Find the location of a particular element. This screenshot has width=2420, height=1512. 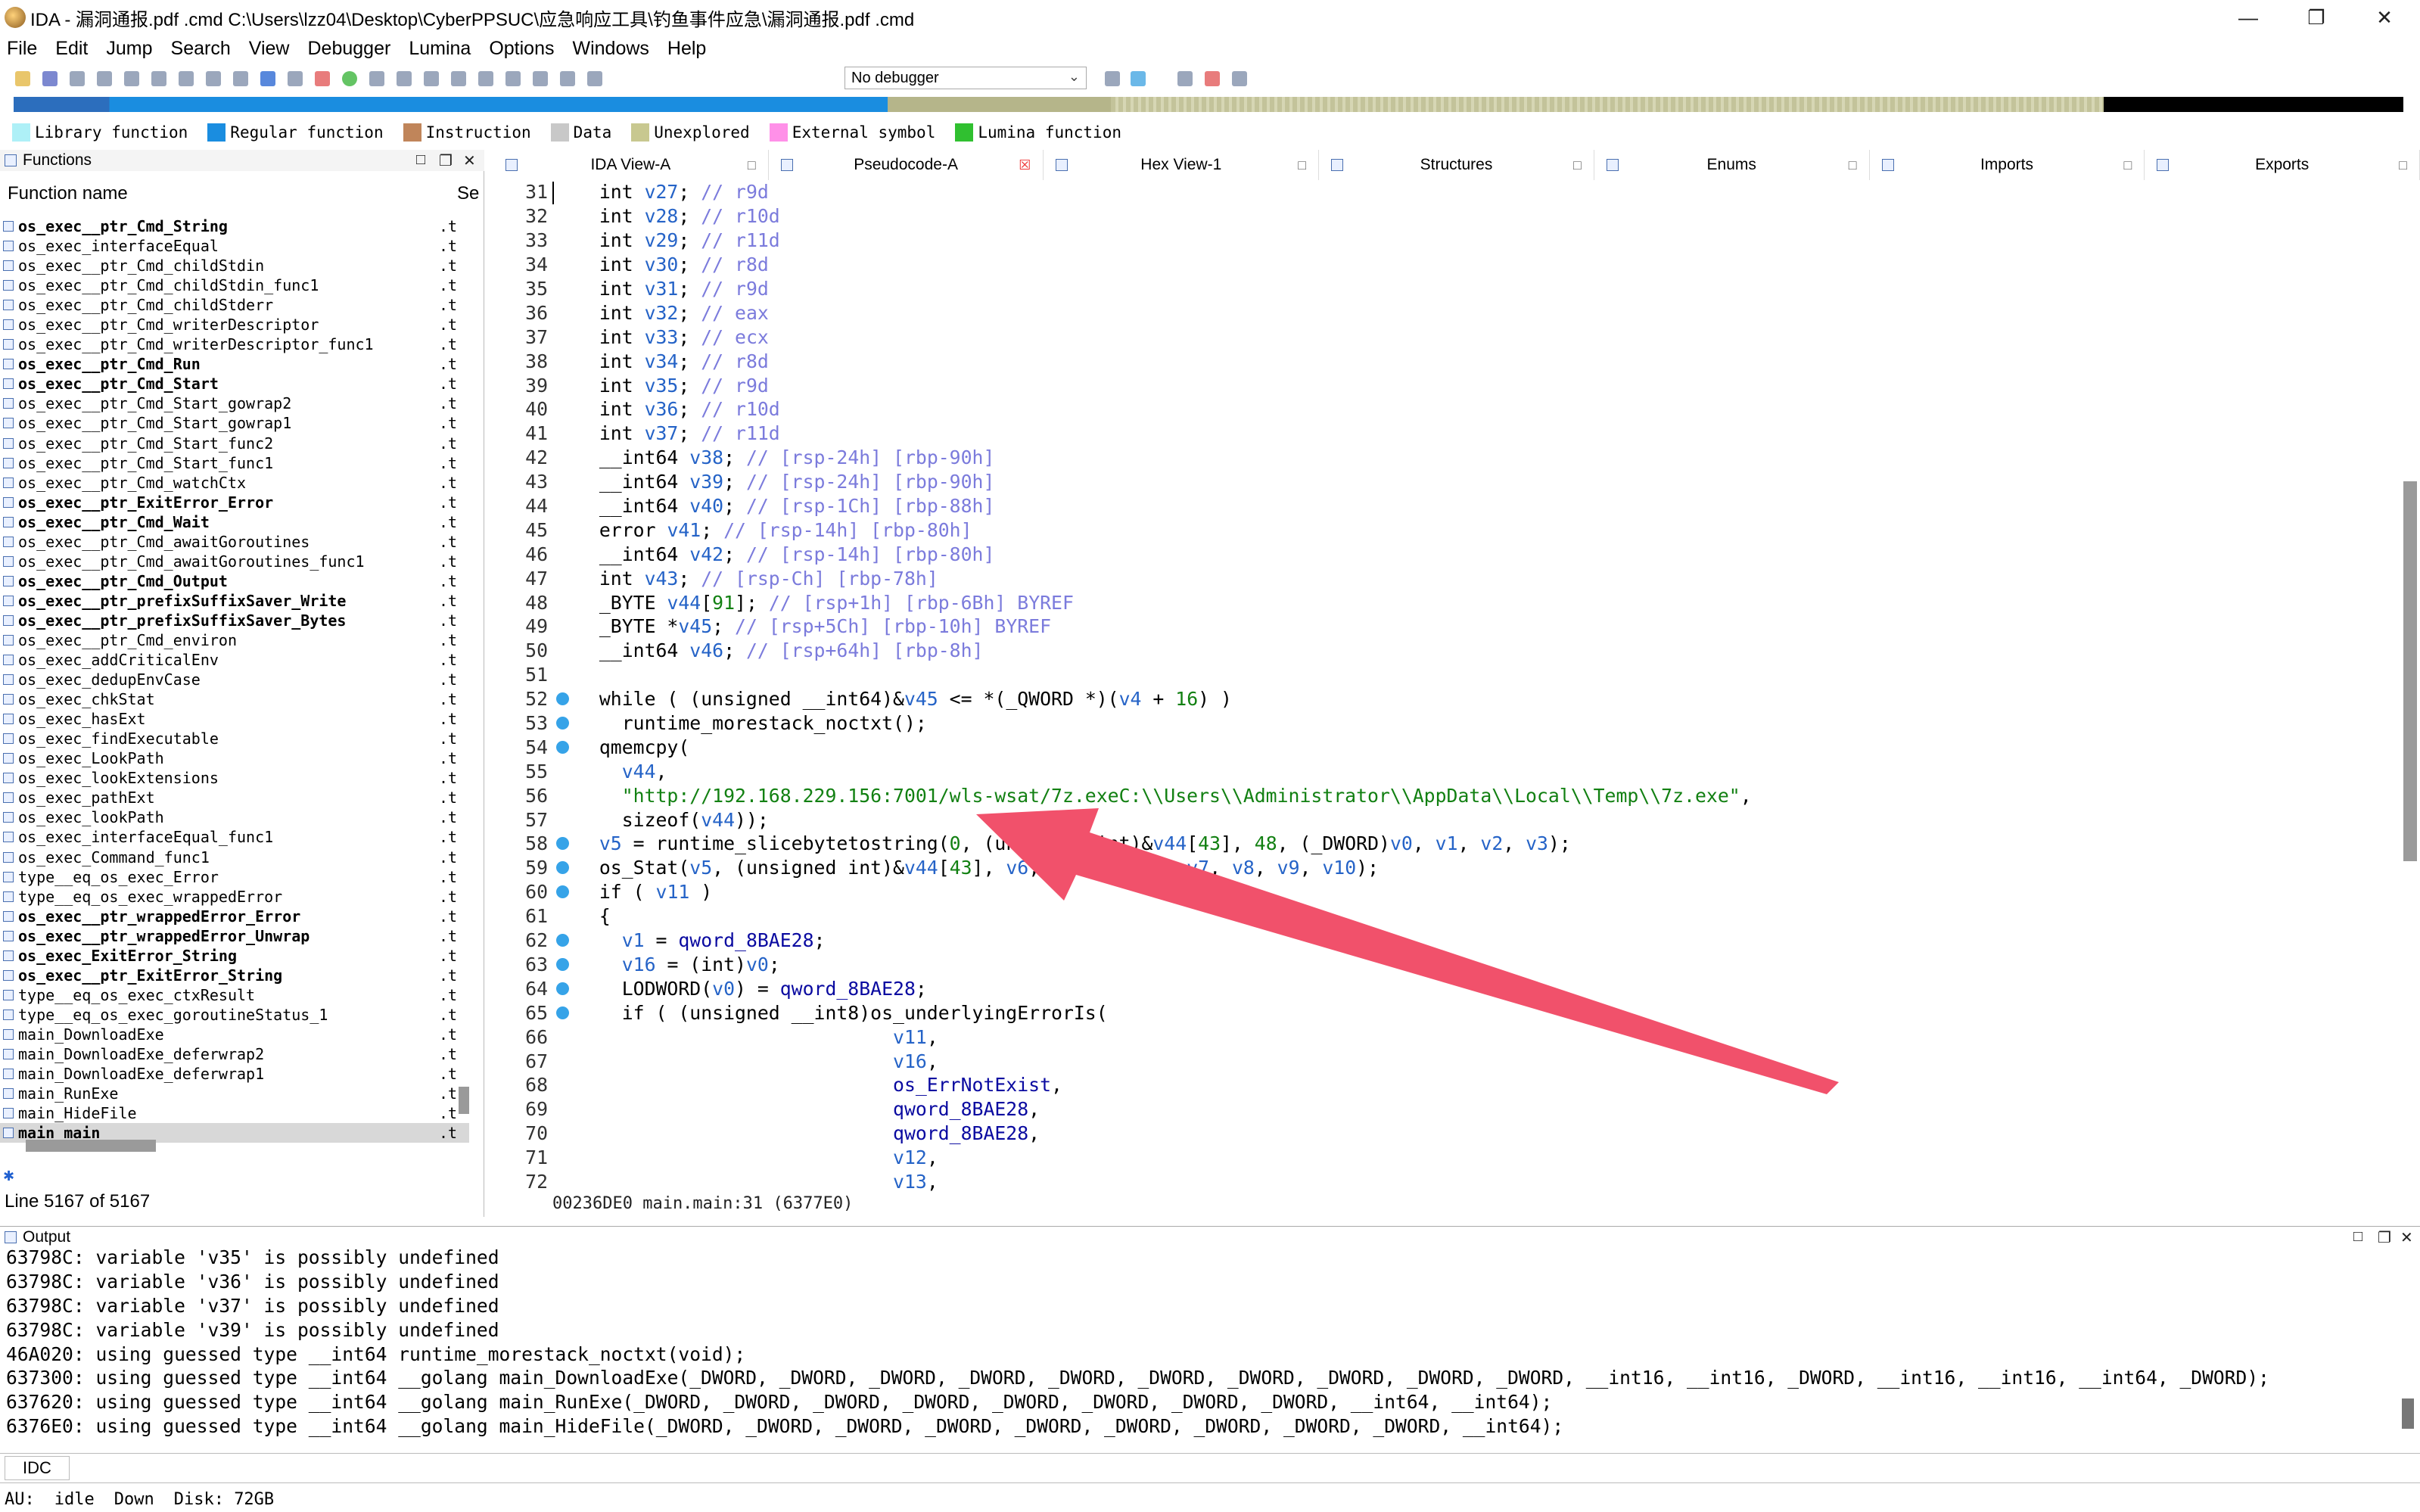

data-icon is located at coordinates (404, 79).